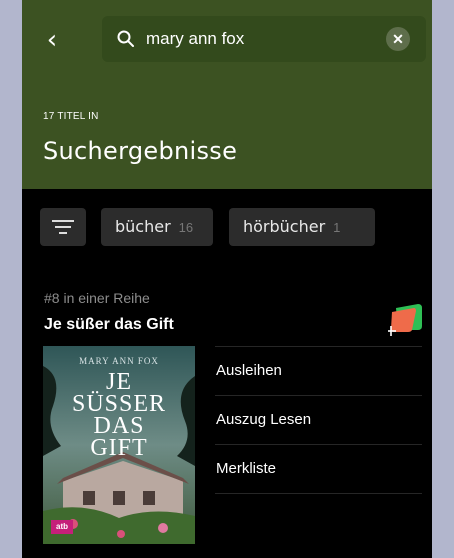 Image resolution: width=454 pixels, height=558 pixels. Describe the element at coordinates (195, 39) in the screenshot. I see `search-input: mary ann fox` at that location.